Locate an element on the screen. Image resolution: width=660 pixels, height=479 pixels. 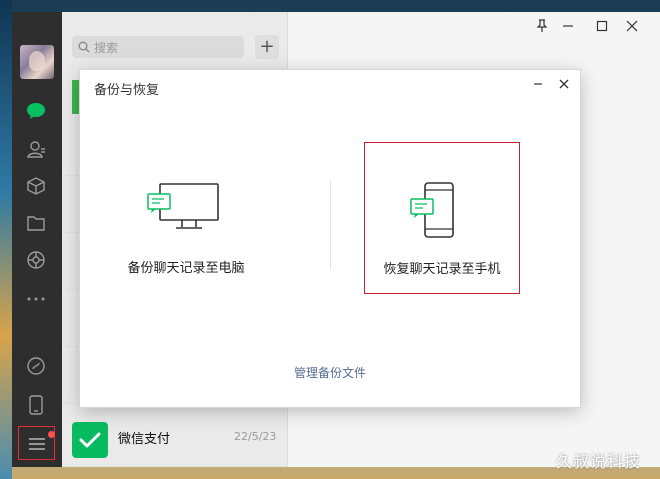
dialog-minimize-icon is located at coordinates (538, 84).